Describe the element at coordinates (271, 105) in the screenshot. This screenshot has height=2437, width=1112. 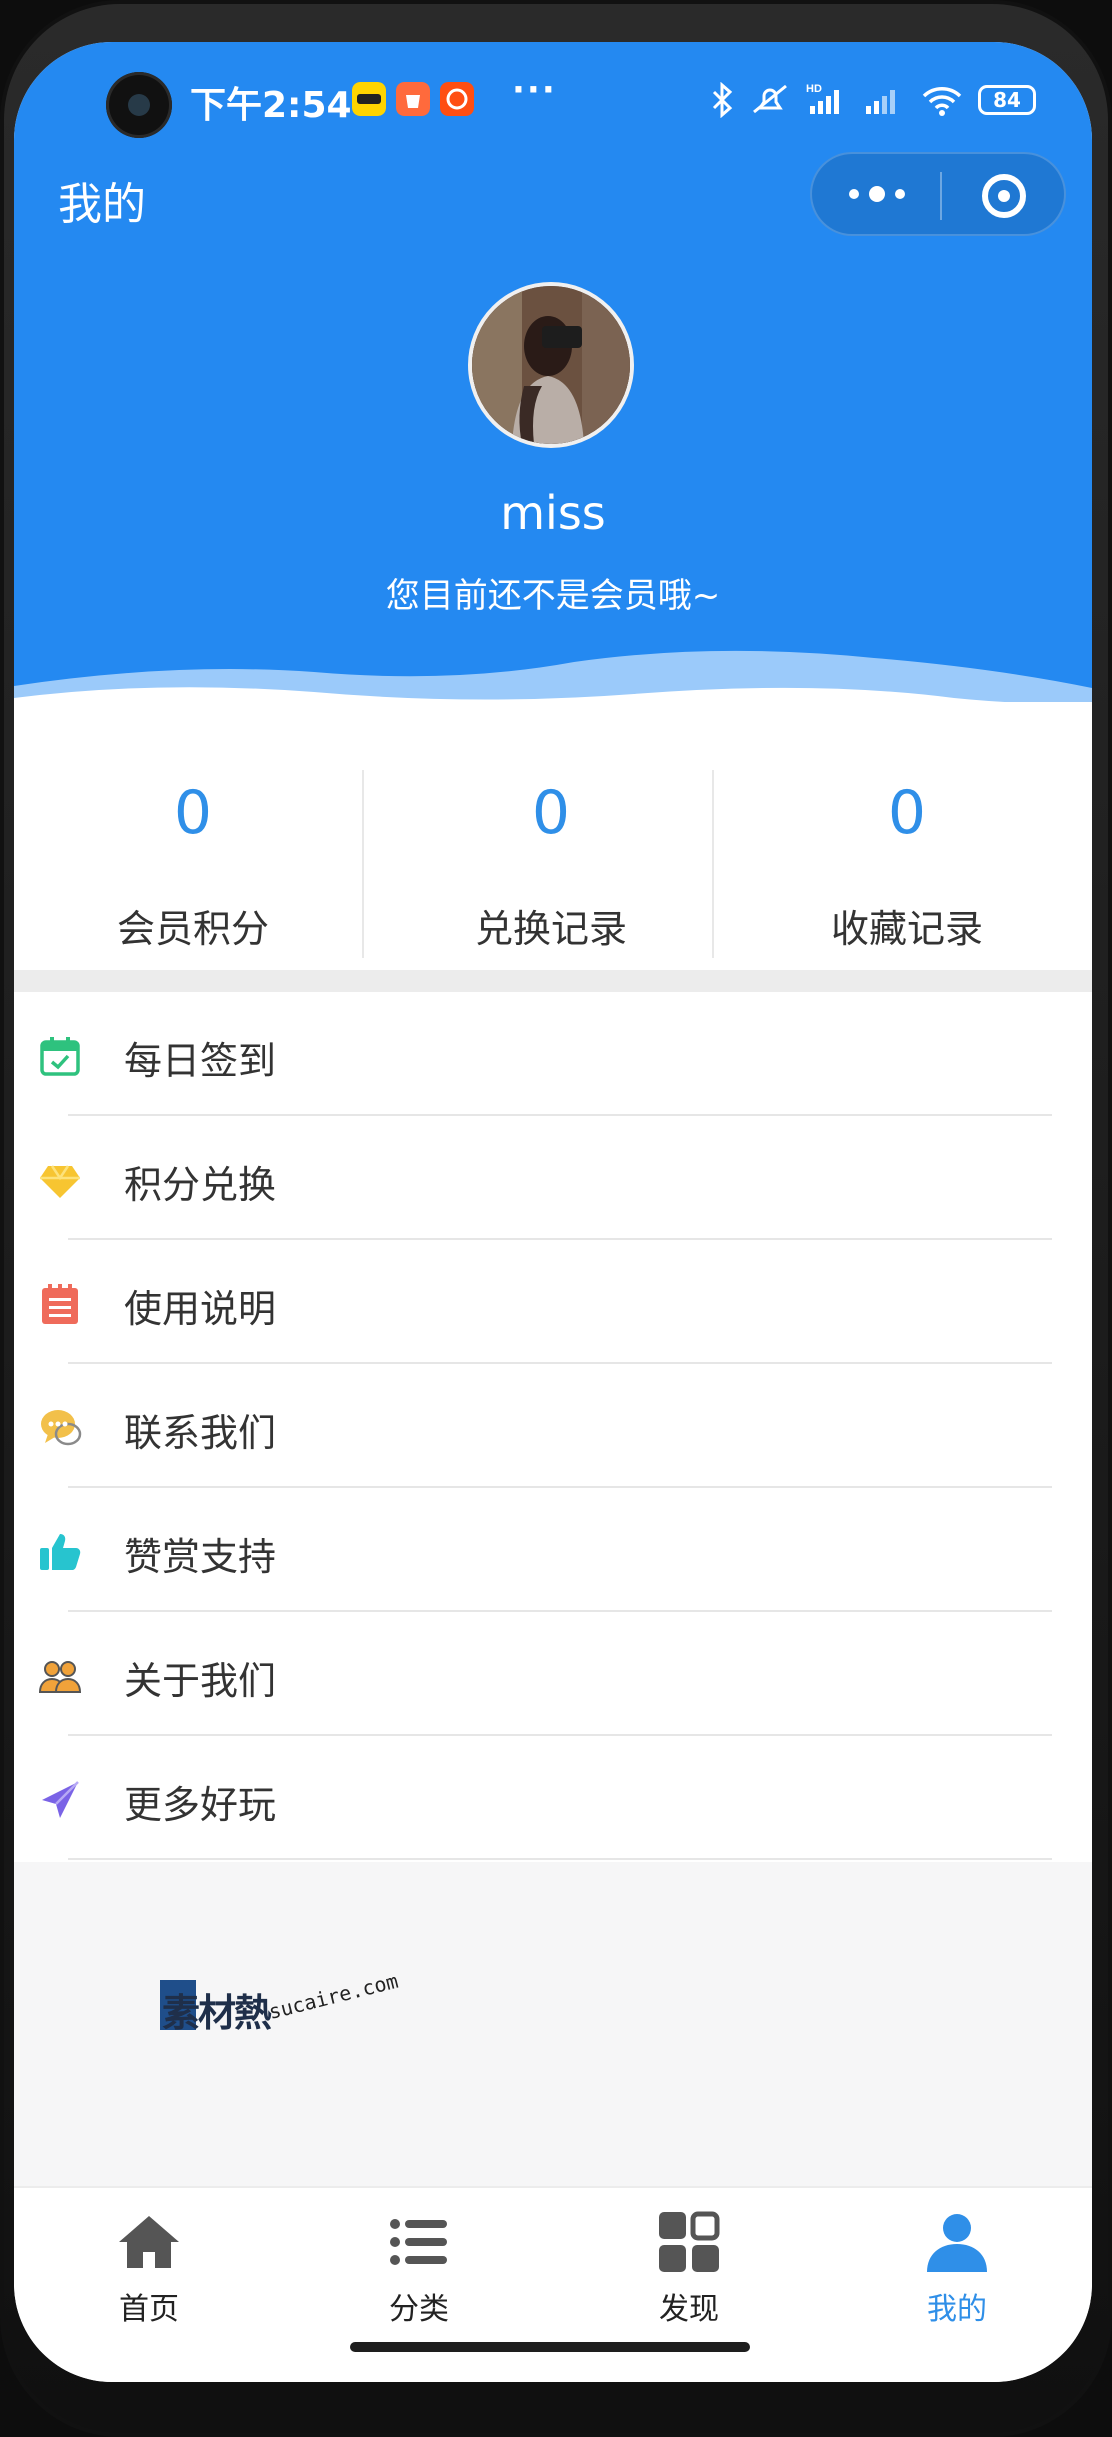
I see `status-time: 下午2:54` at that location.